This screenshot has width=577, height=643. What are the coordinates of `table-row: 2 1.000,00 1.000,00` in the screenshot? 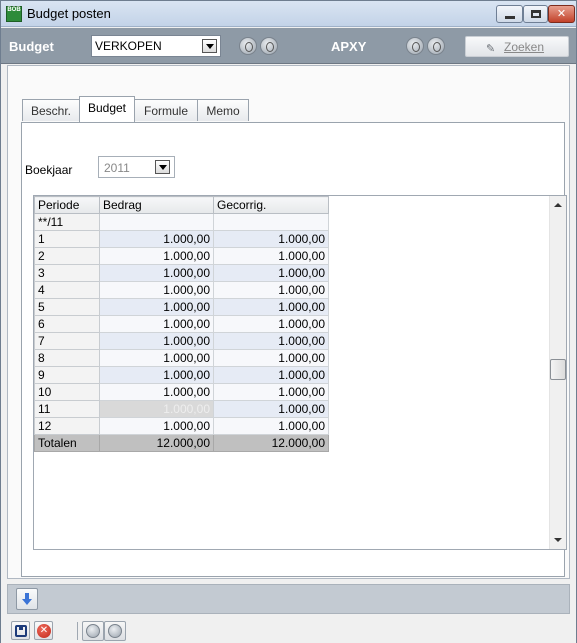 It's located at (181, 256).